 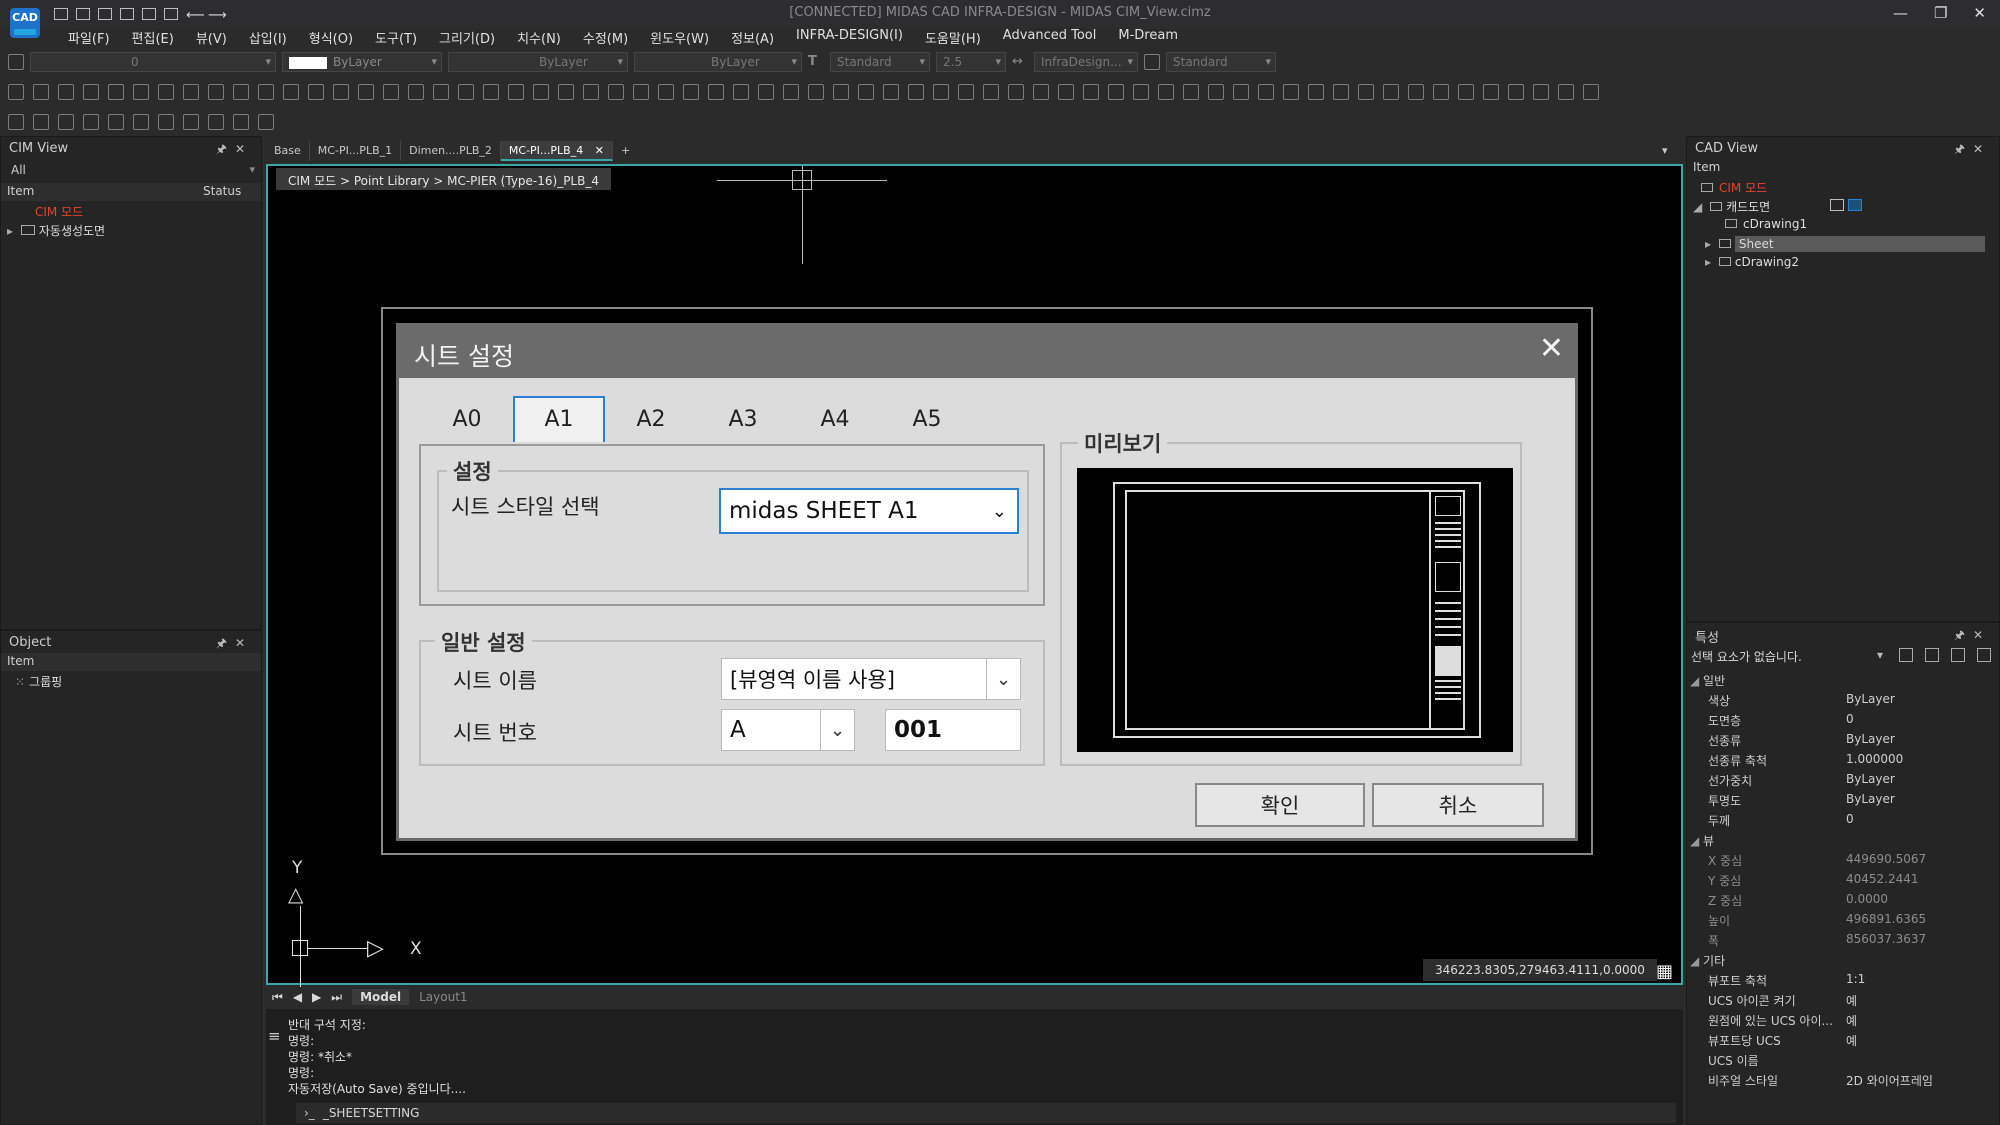 What do you see at coordinates (1707, 680) in the screenshot?
I see `property-section-general: ◢ 일반` at bounding box center [1707, 680].